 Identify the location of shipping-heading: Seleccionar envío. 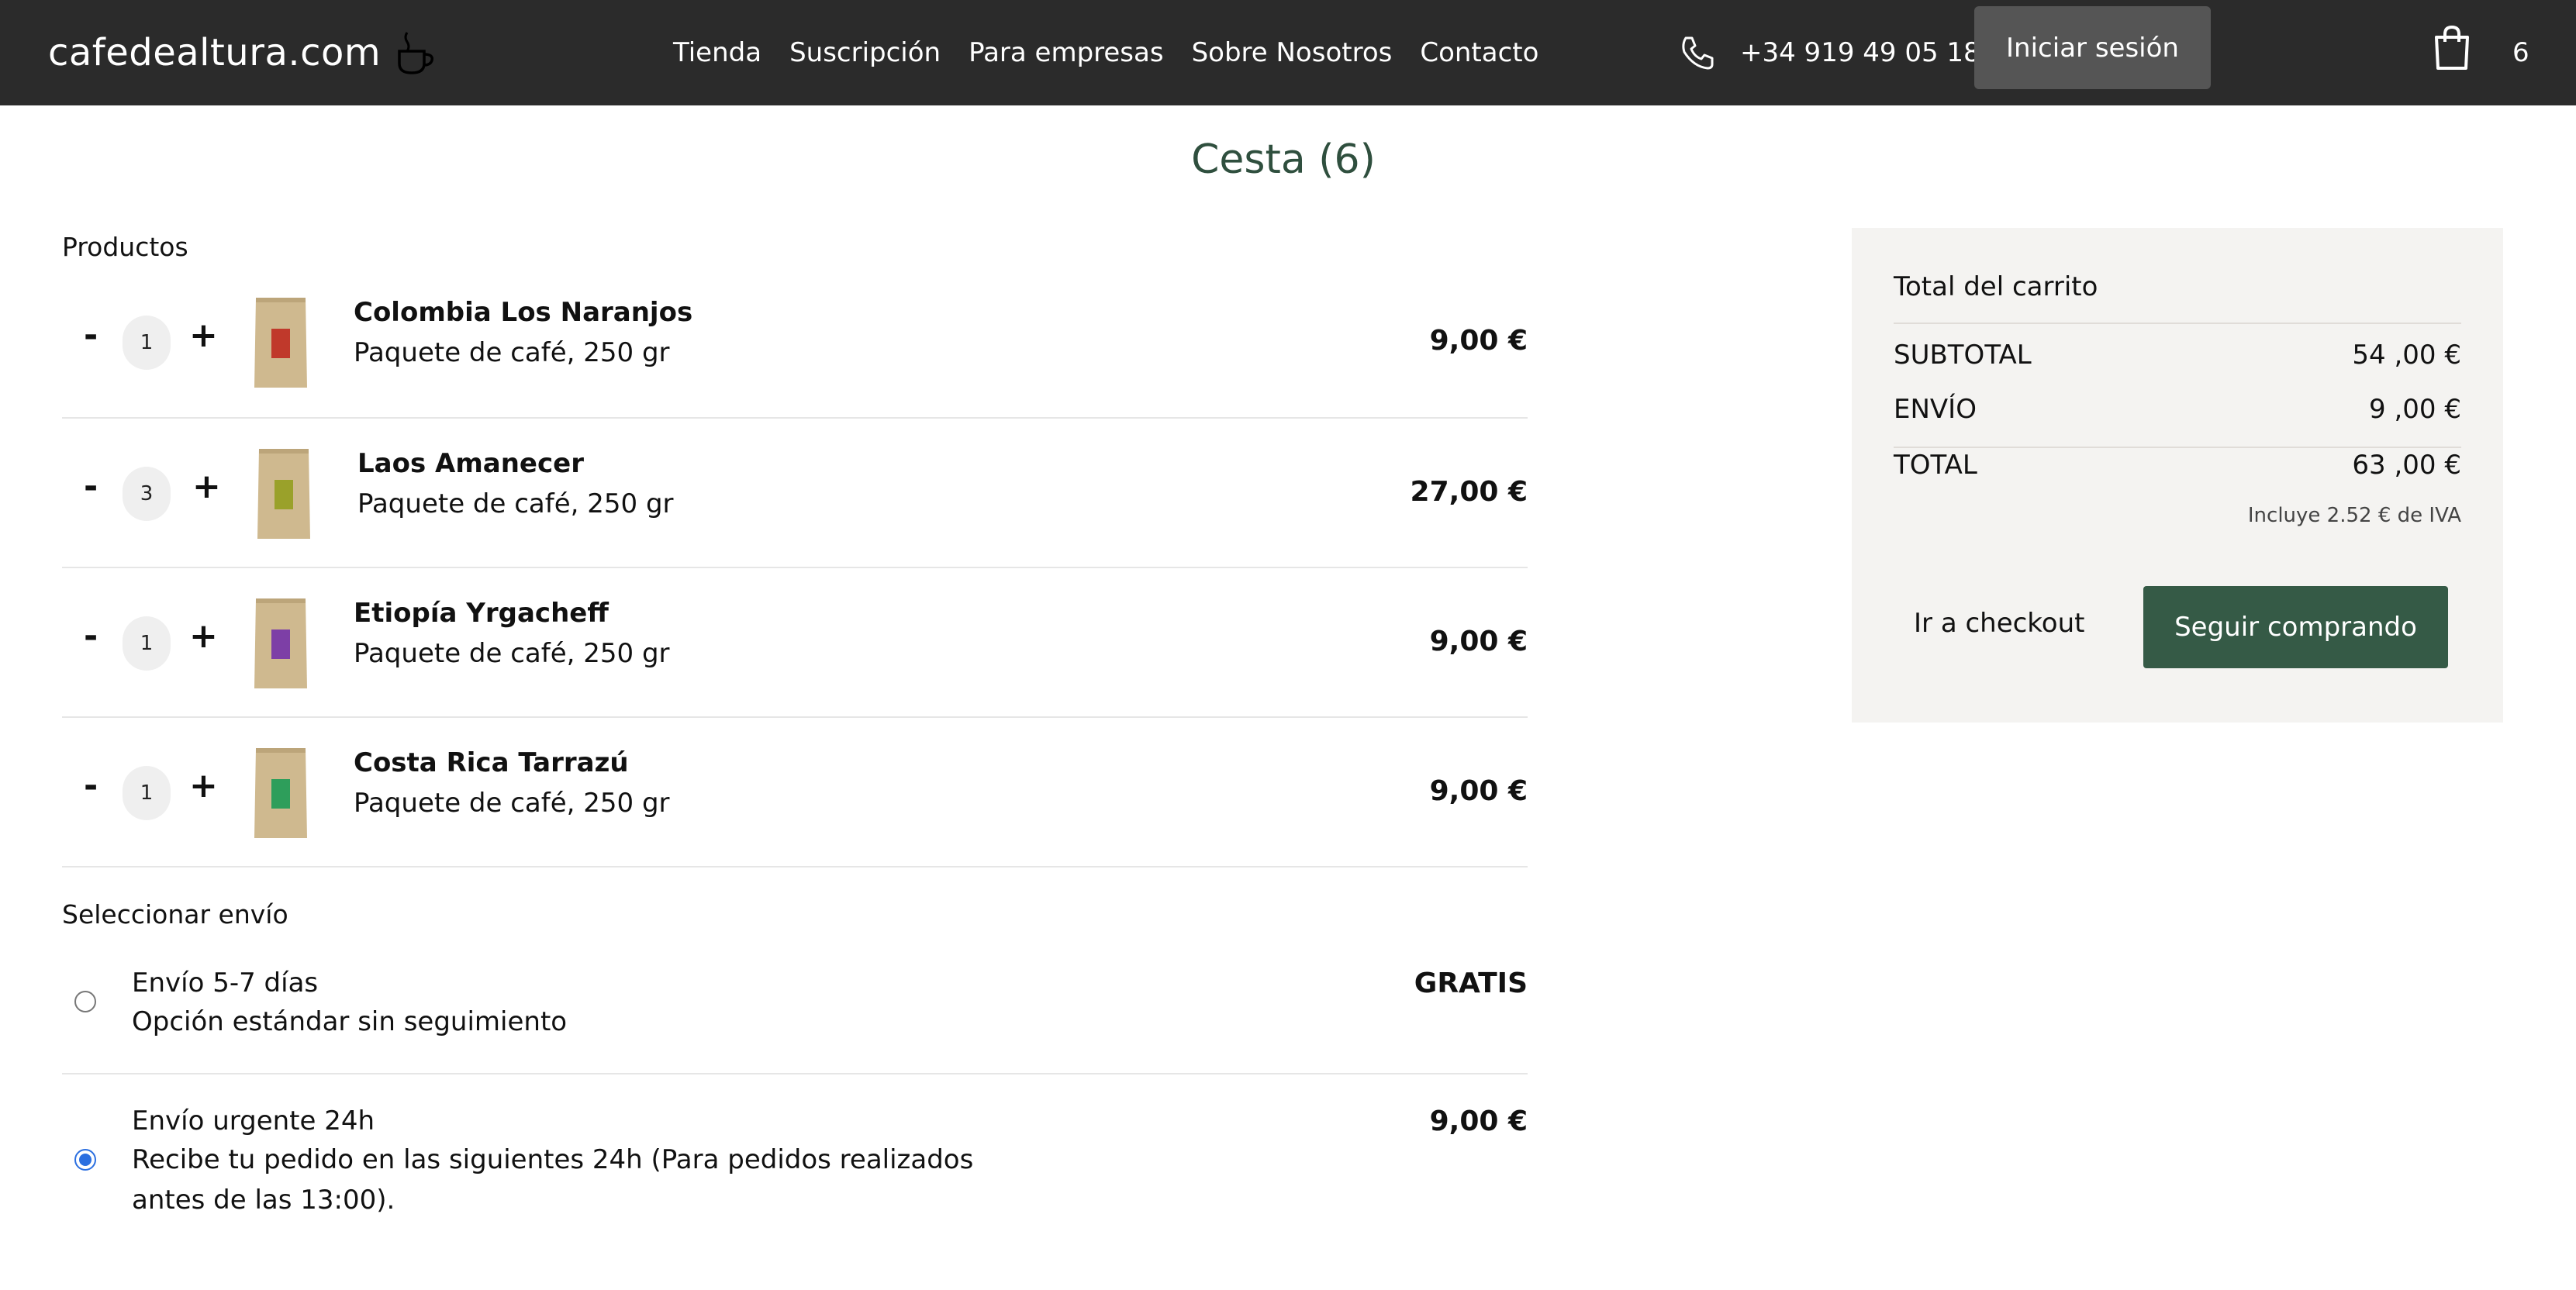
(175, 914).